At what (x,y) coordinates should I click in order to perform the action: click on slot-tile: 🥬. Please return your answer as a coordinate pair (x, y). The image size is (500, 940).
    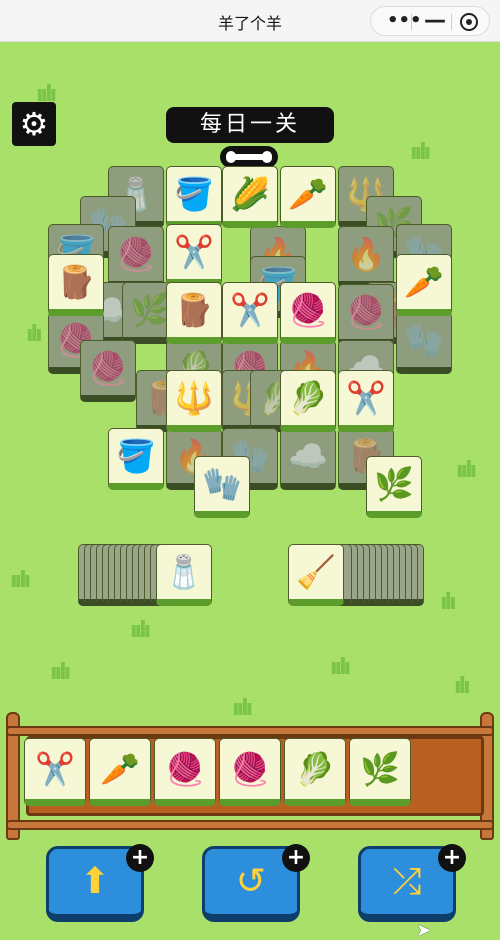
    Looking at the image, I should click on (315, 772).